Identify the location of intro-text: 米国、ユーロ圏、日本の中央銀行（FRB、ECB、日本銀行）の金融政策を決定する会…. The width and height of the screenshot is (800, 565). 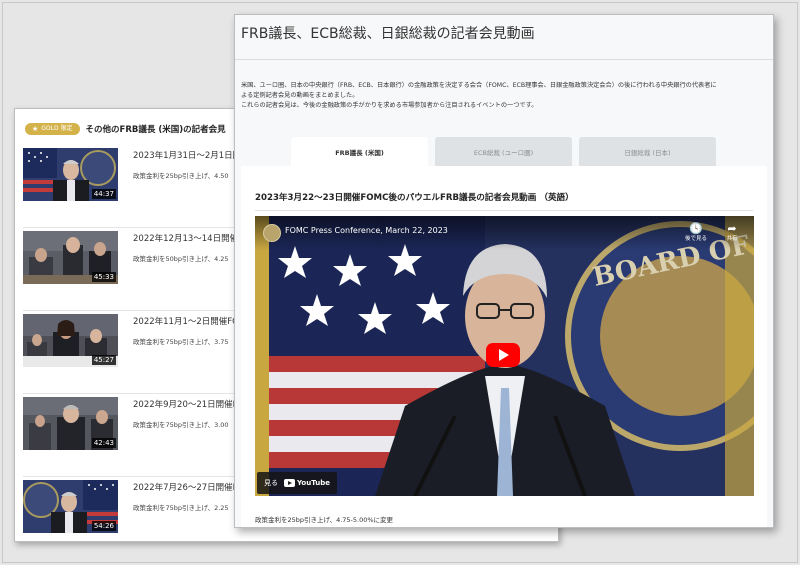
(504, 96).